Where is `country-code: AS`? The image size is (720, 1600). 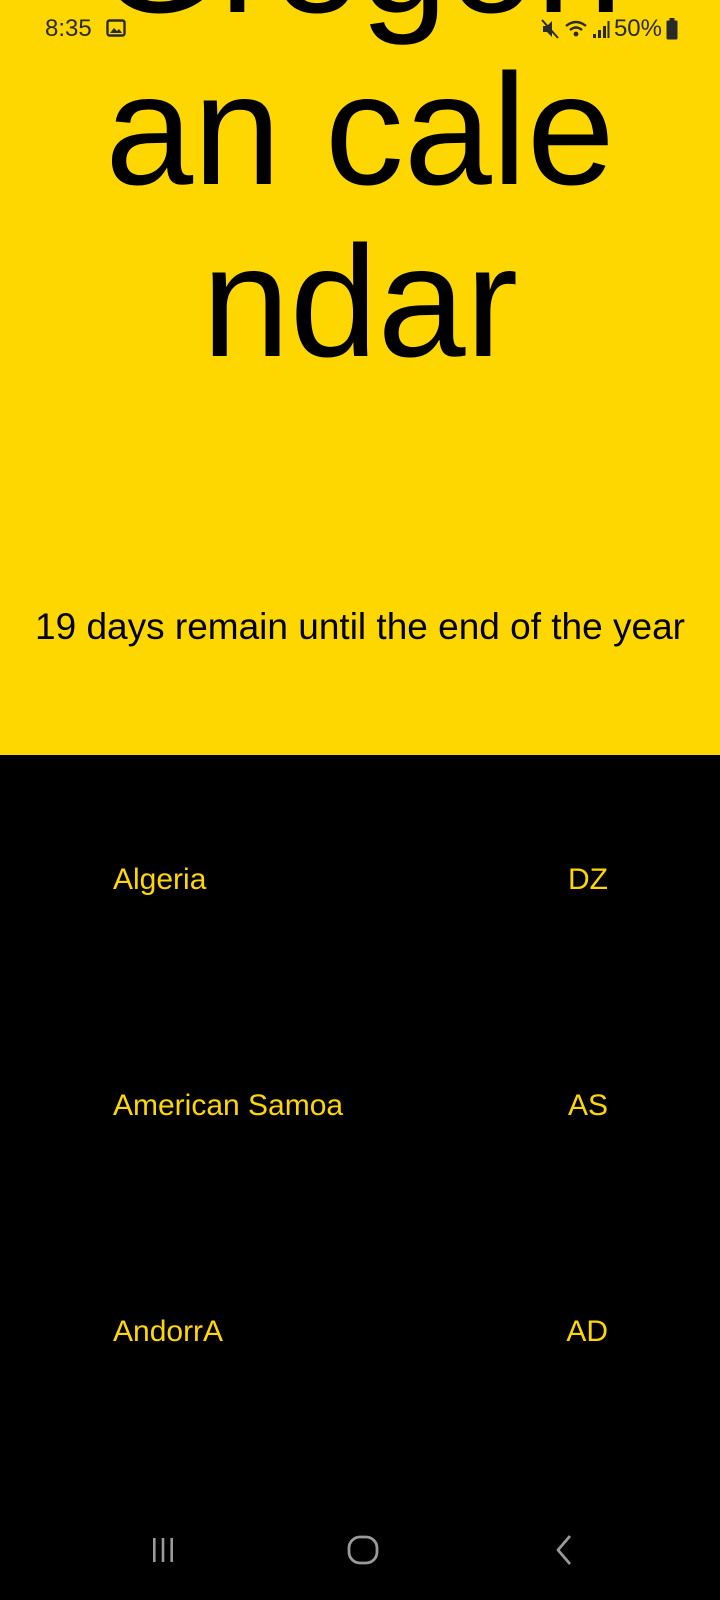
country-code: AS is located at coordinates (587, 1105).